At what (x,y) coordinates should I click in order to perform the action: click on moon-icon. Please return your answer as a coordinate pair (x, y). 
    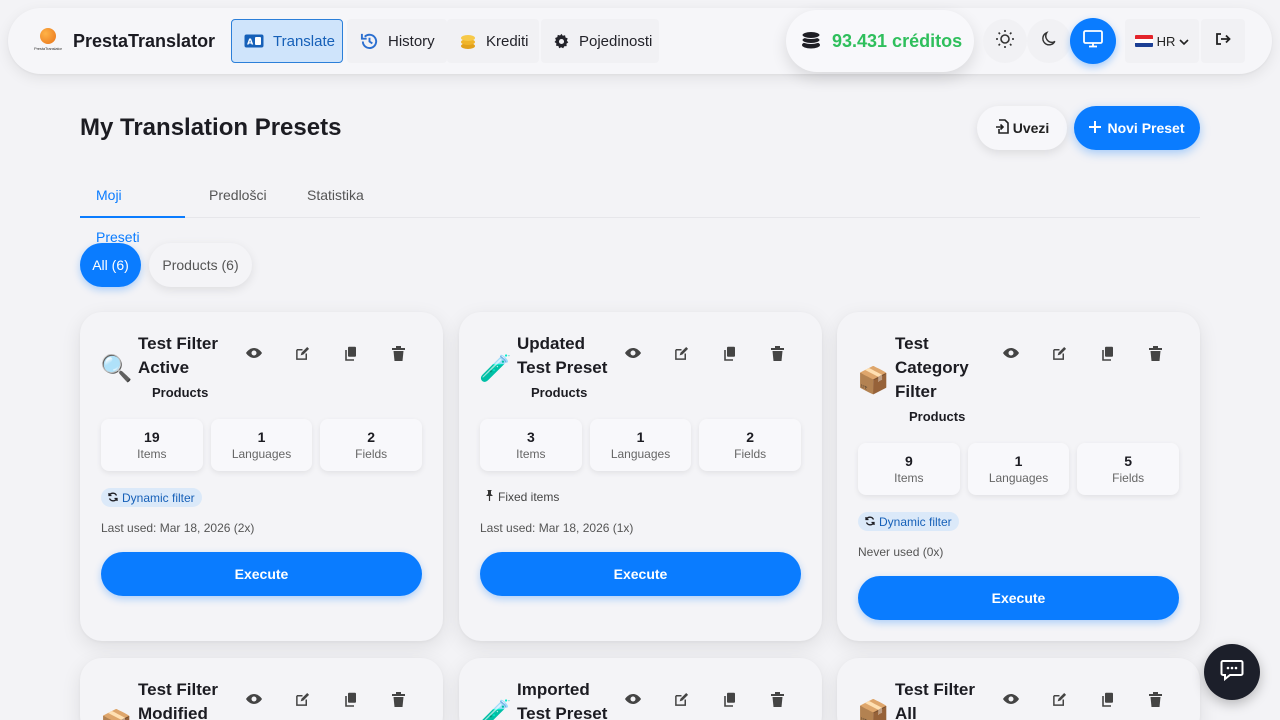
    Looking at the image, I should click on (1049, 41).